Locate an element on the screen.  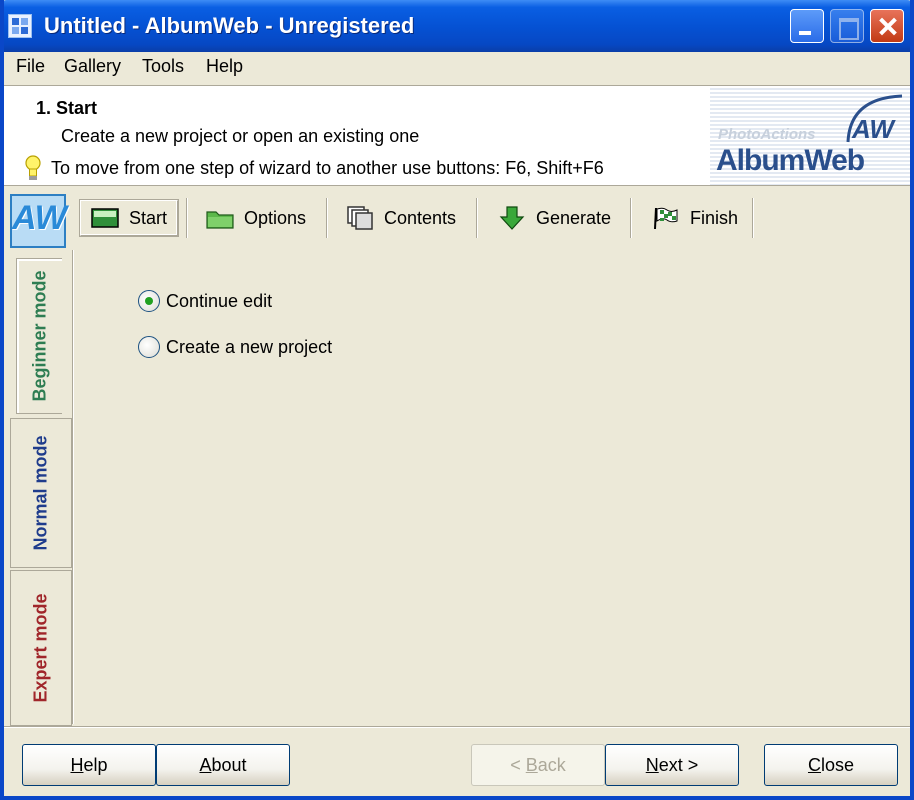
tab-finish: Finish is located at coordinates (695, 218).